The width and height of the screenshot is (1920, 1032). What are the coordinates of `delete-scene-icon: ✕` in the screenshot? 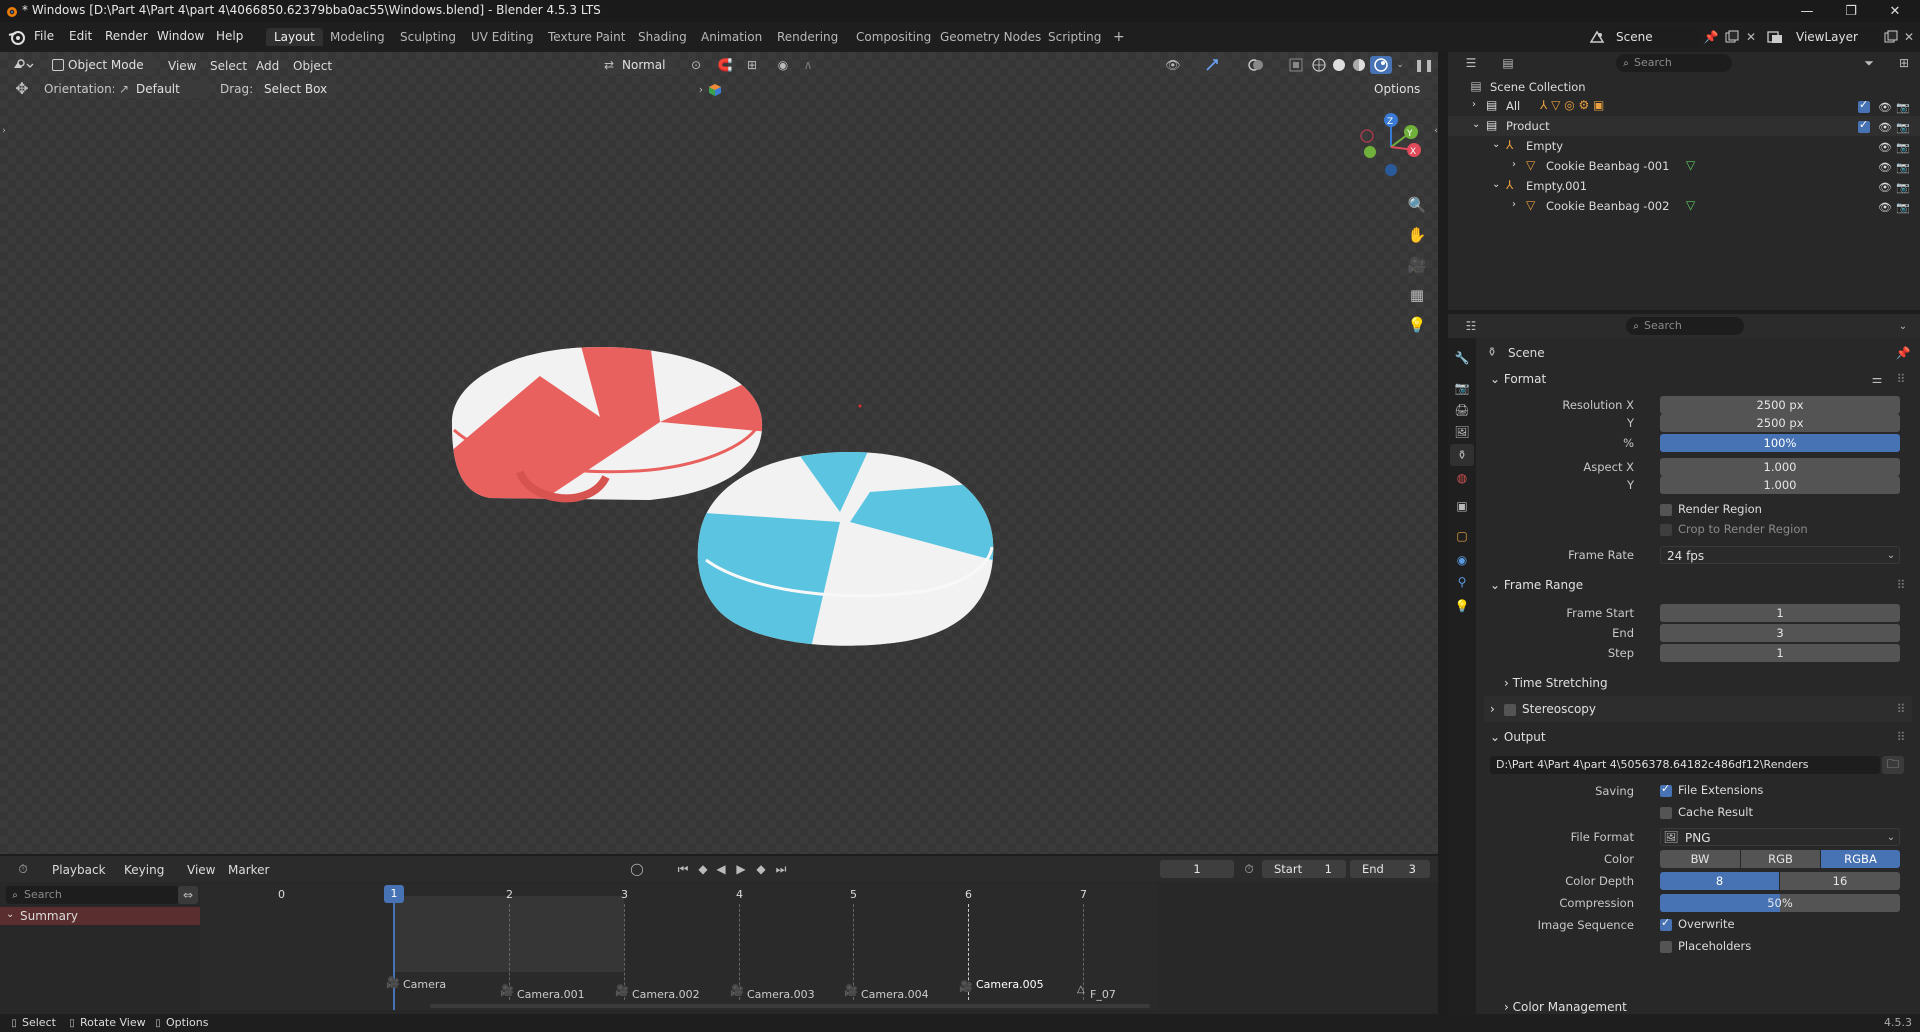 It's located at (1751, 37).